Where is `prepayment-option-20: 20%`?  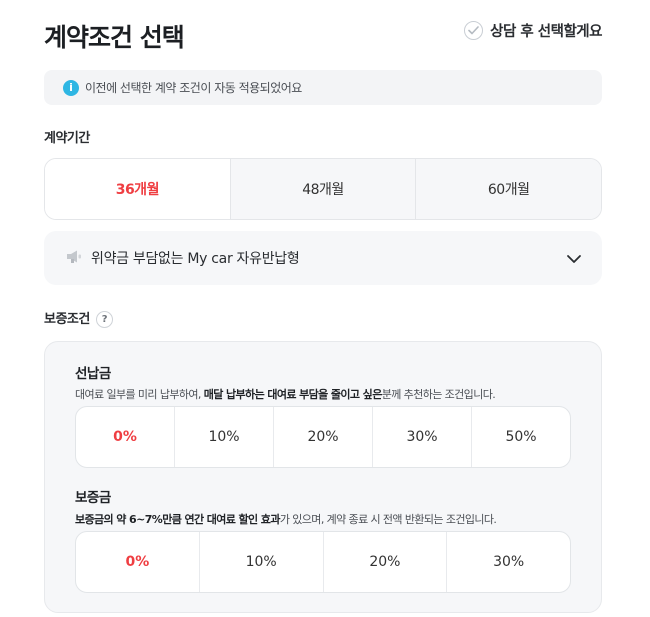 prepayment-option-20: 20% is located at coordinates (322, 437).